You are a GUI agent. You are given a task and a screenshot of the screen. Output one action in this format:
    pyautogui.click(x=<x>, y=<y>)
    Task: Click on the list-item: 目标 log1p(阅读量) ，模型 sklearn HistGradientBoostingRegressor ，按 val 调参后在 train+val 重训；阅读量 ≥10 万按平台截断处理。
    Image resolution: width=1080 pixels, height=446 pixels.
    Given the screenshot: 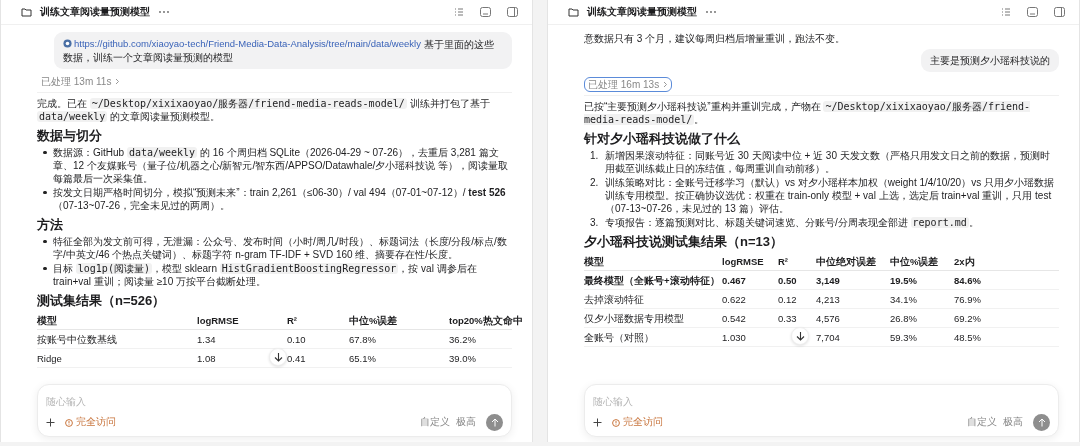 What is the action you would take?
    pyautogui.click(x=265, y=275)
    